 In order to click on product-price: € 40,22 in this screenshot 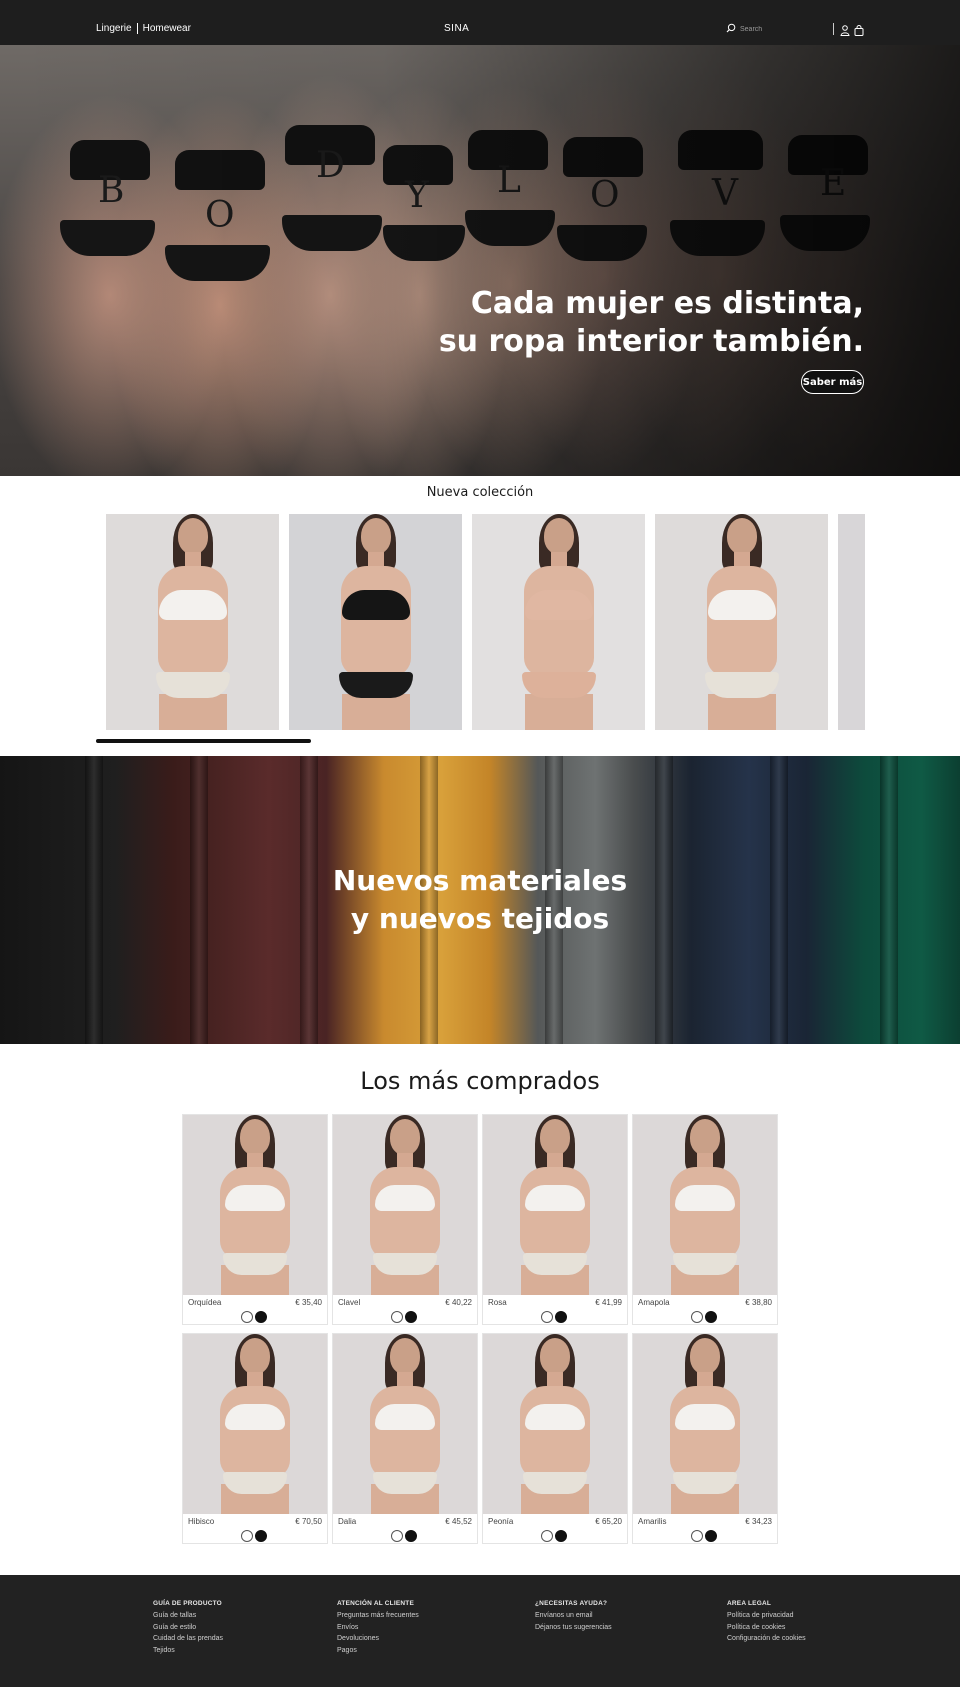, I will do `click(458, 1302)`.